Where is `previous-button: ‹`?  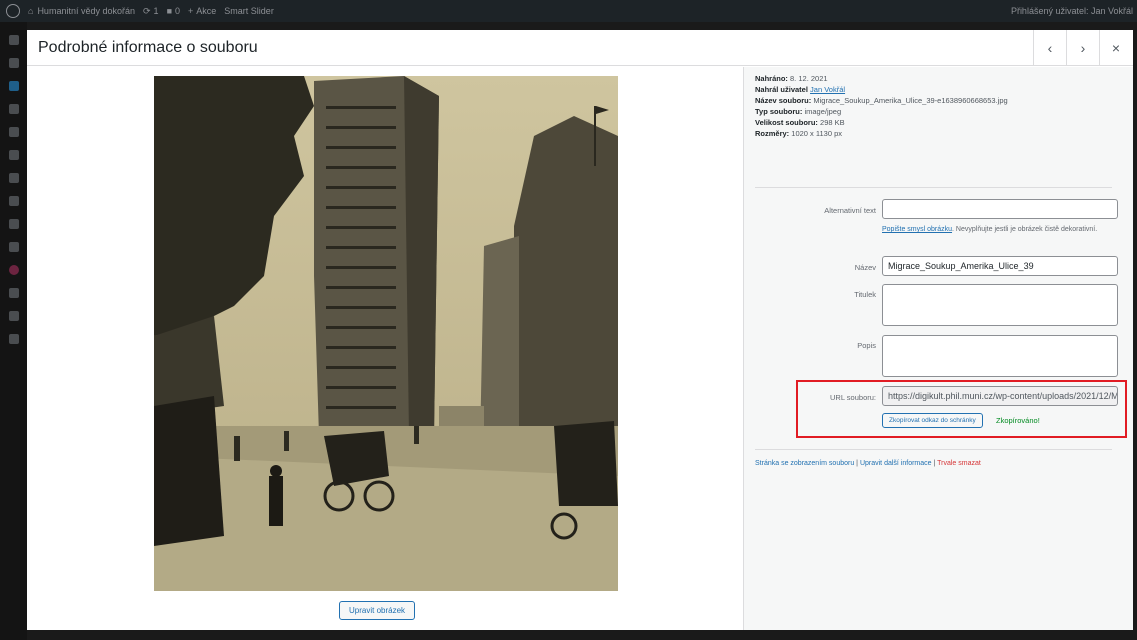
previous-button: ‹ is located at coordinates (1049, 48).